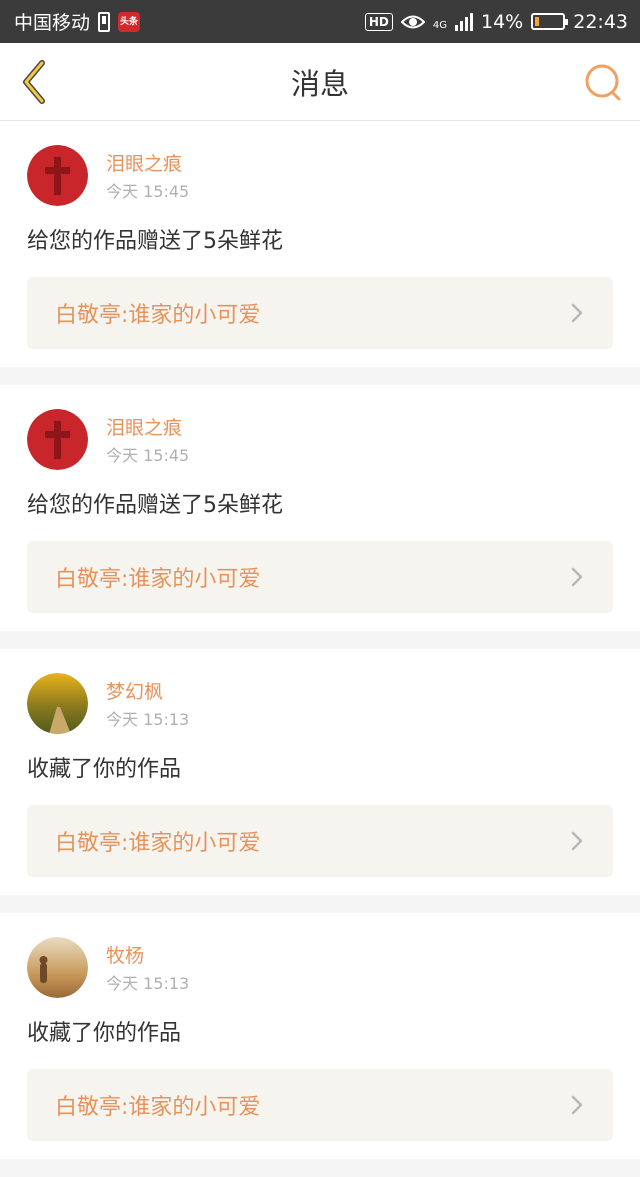  Describe the element at coordinates (412, 21) in the screenshot. I see `eye-icon` at that location.